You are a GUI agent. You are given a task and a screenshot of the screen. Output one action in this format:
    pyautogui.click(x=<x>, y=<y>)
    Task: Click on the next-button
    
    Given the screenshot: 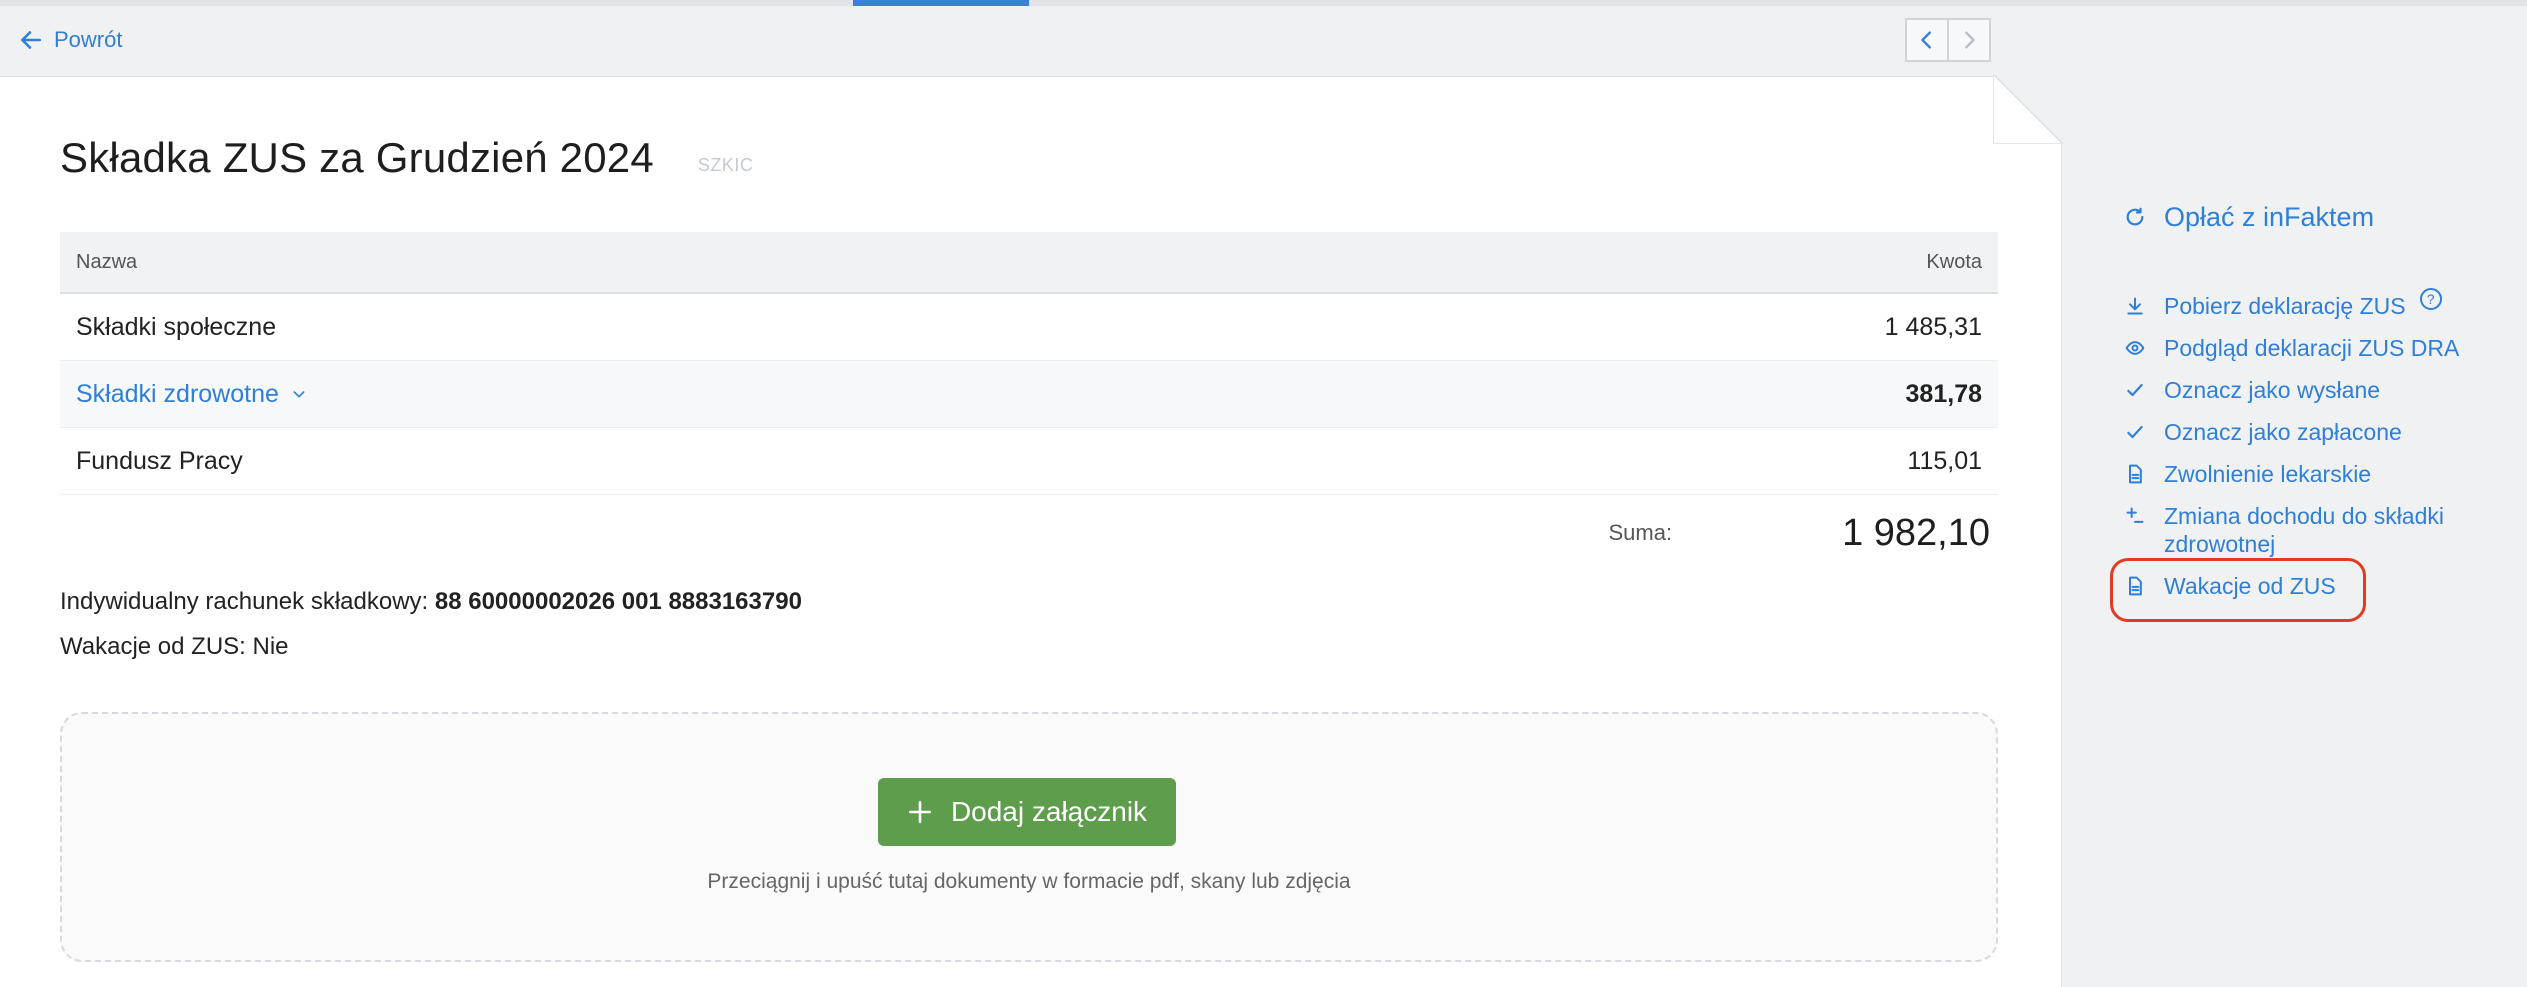 What is the action you would take?
    pyautogui.click(x=1969, y=40)
    